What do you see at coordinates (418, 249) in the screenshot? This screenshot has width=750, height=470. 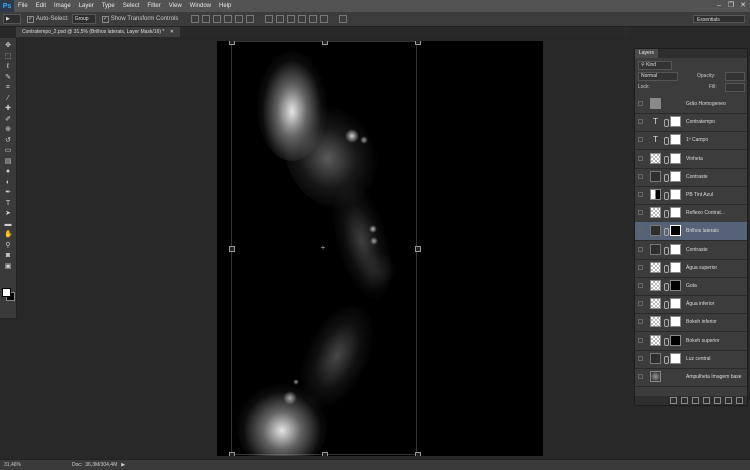 I see `transform-handle-mr` at bounding box center [418, 249].